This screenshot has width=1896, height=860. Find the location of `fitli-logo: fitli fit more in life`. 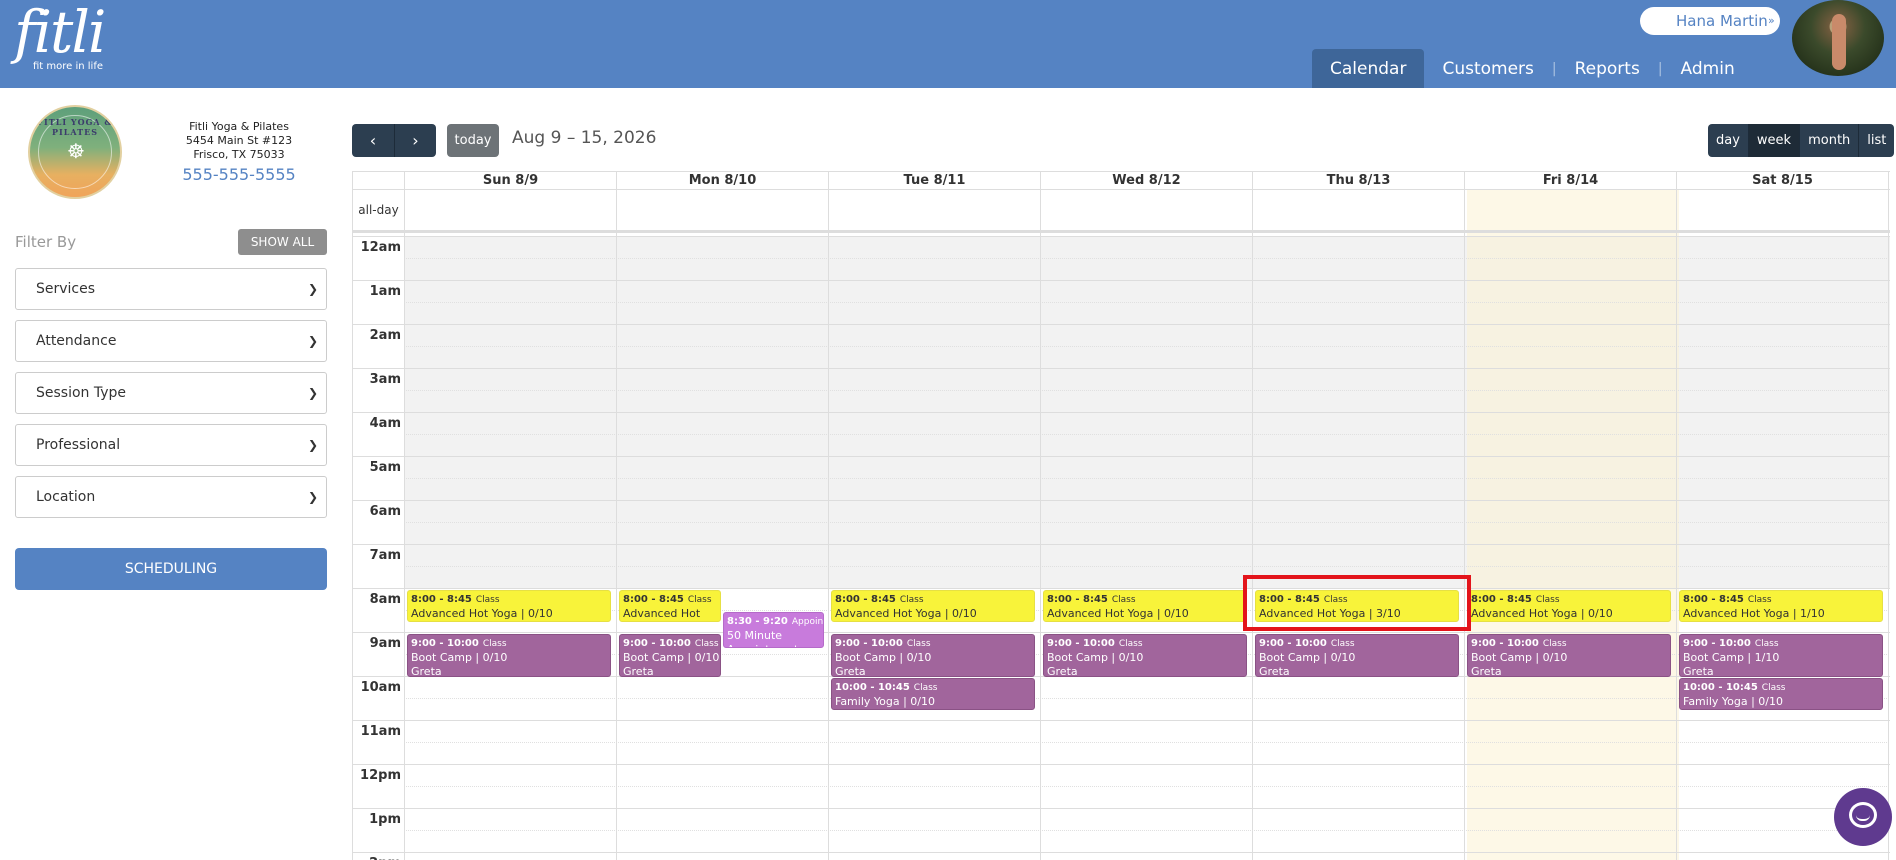

fitli-logo: fitli fit more in life is located at coordinates (60, 36).